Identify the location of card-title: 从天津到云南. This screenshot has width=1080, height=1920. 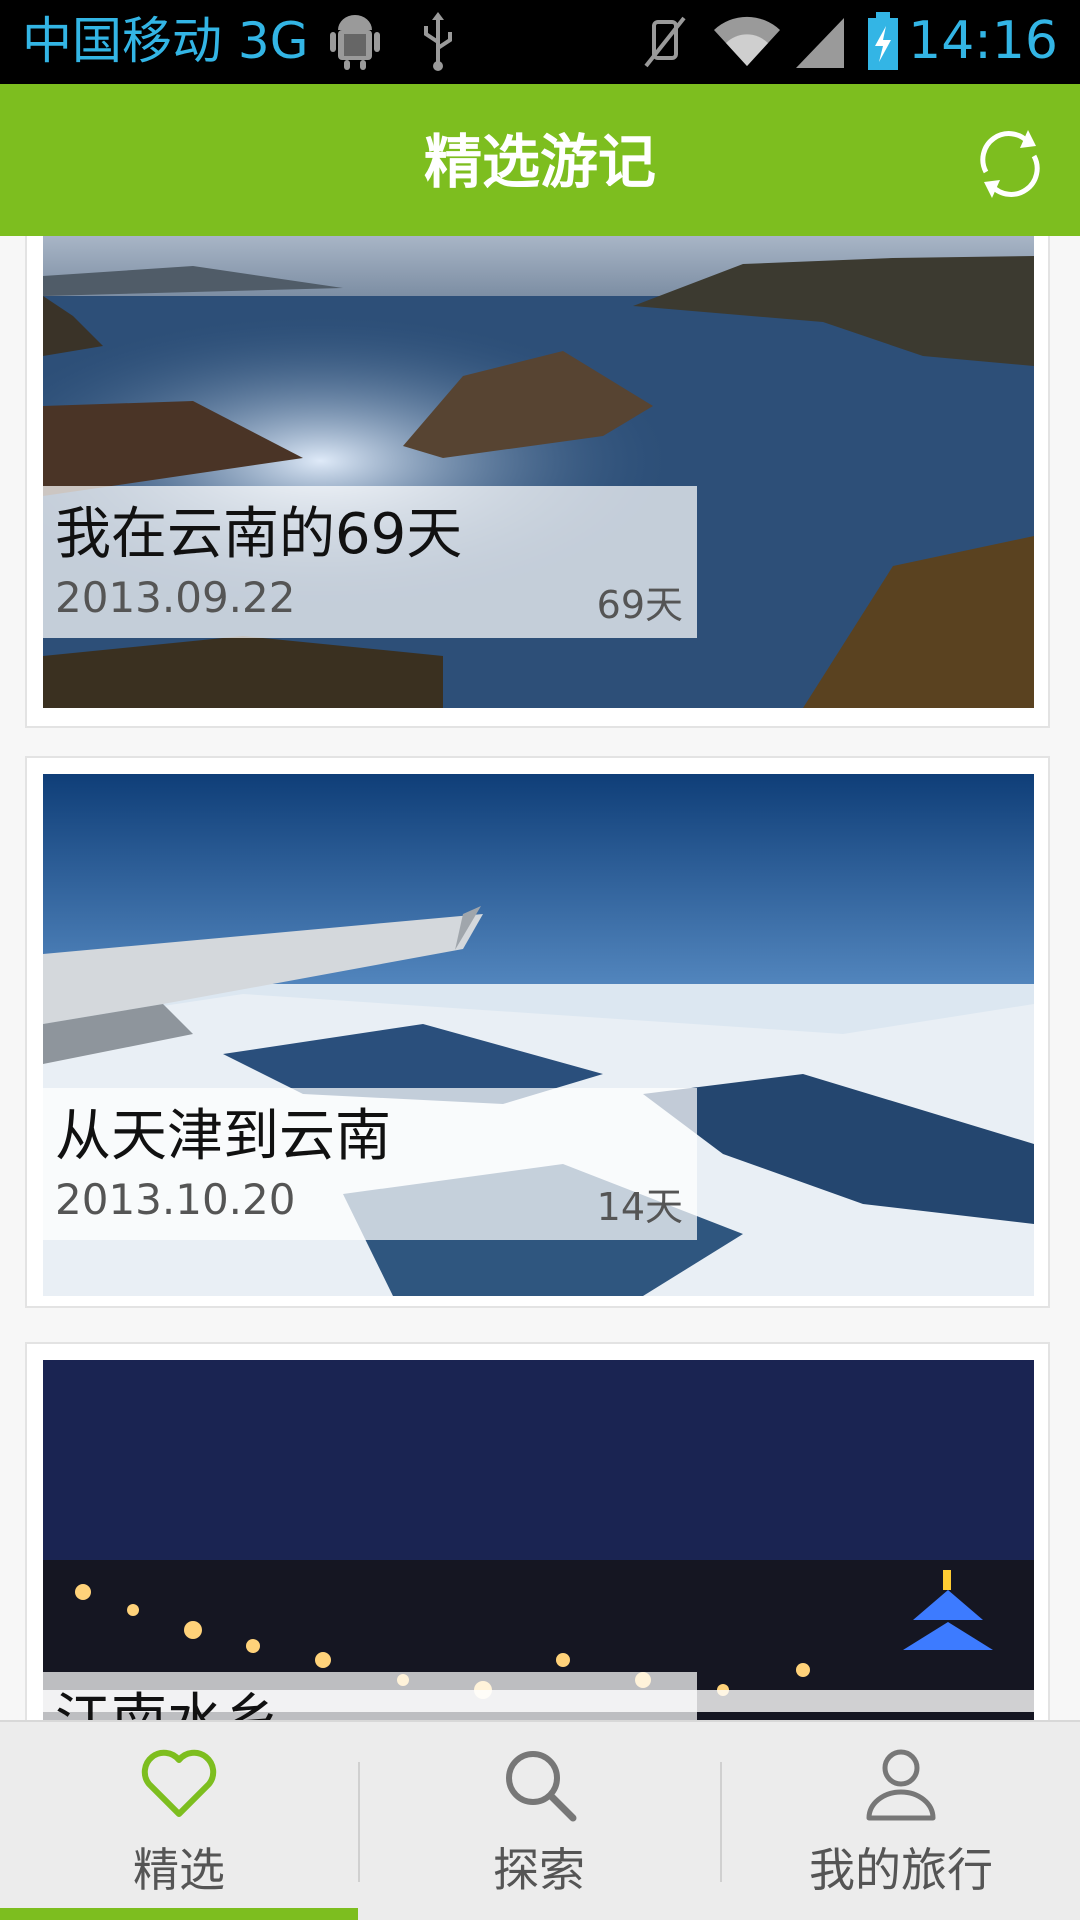
(223, 1136).